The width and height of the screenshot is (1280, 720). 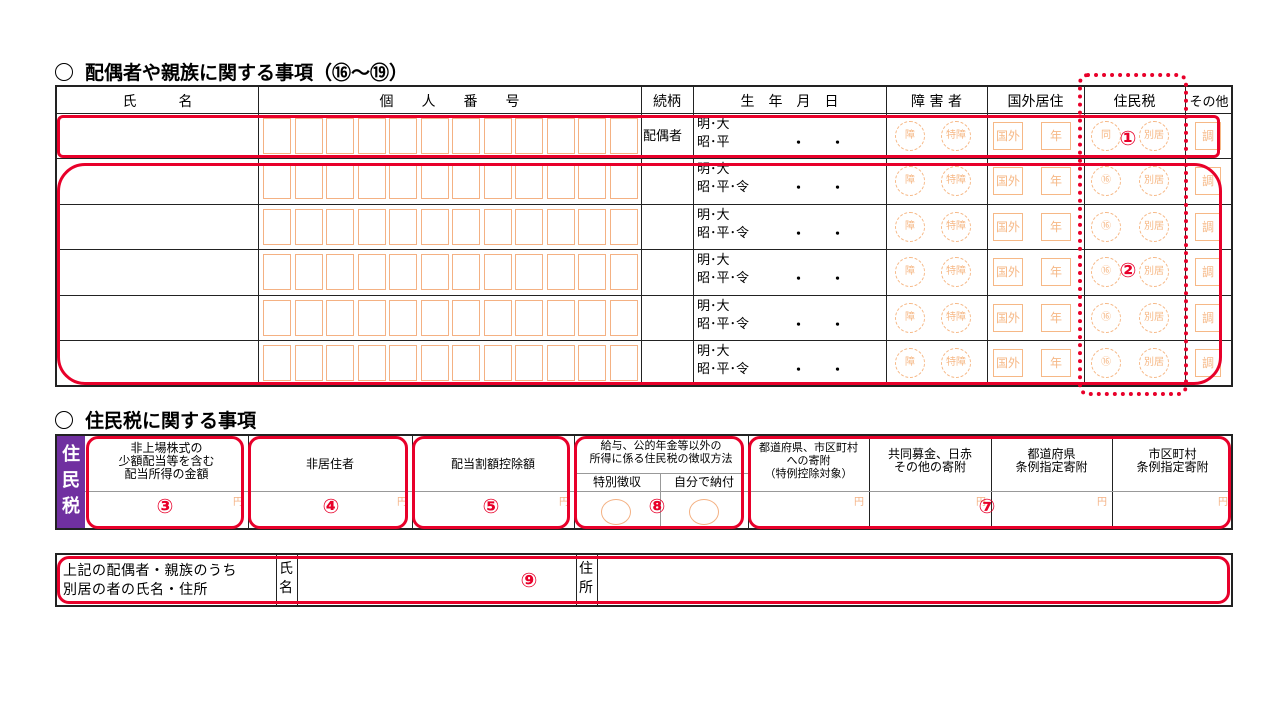 What do you see at coordinates (1035, 102) in the screenshot?
I see `header-abroad: 国外居住` at bounding box center [1035, 102].